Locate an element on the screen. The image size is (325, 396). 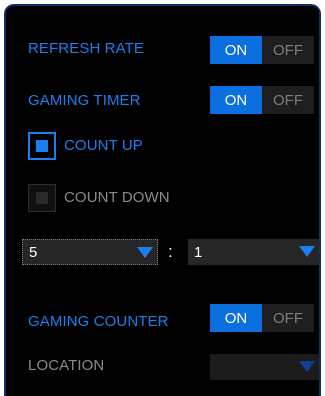
gaming-counter-toggle: ON OFF is located at coordinates (262, 318).